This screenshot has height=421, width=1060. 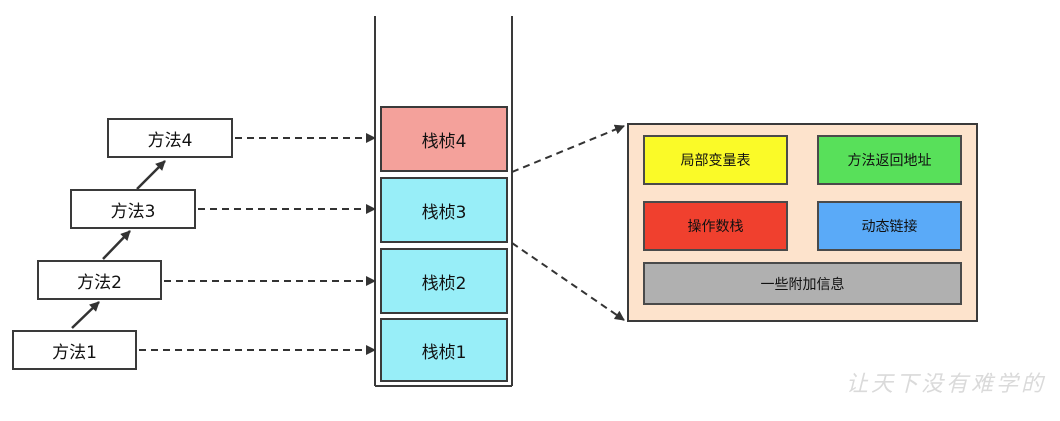 What do you see at coordinates (85, 315) in the screenshot?
I see `arrow-method1-to-method2` at bounding box center [85, 315].